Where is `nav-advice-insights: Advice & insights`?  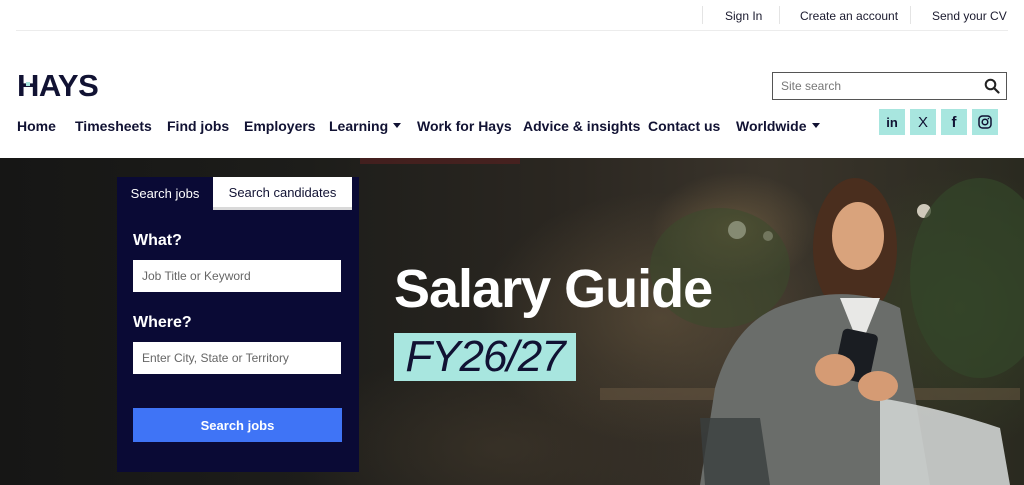
nav-advice-insights: Advice & insights is located at coordinates (581, 126).